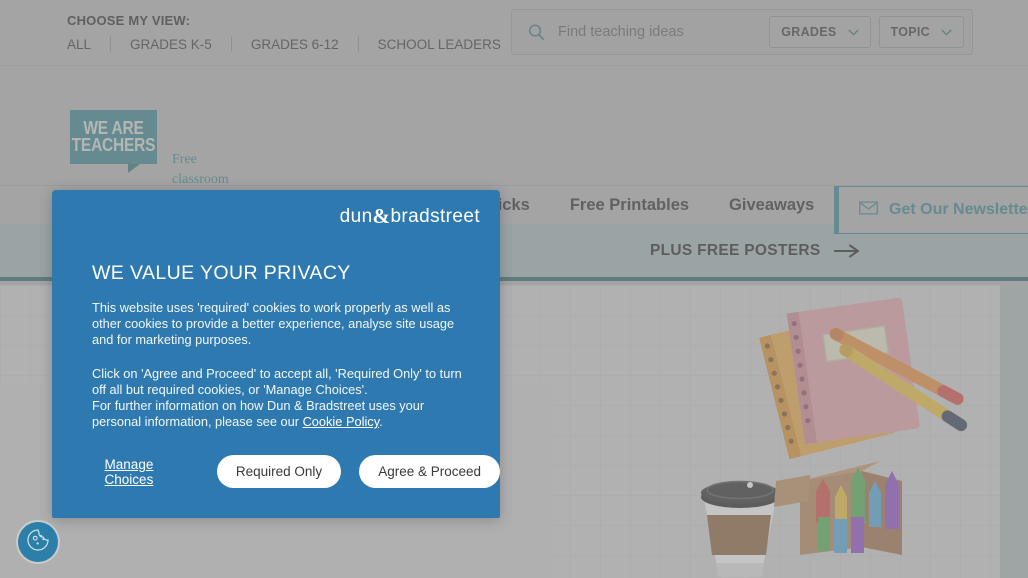 This screenshot has width=1028, height=578. I want to click on site-logo: WE ARE TEACHERS, so click(113, 141).